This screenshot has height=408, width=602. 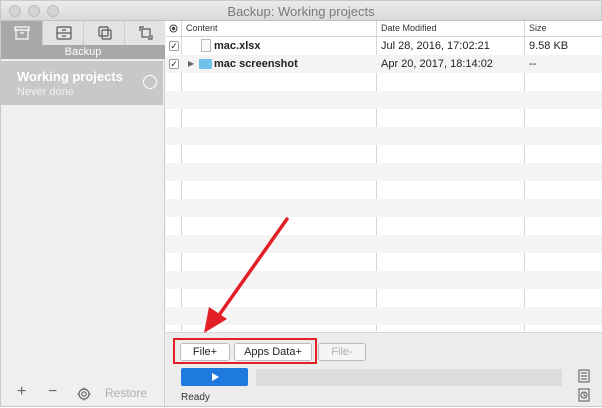 What do you see at coordinates (205, 64) in the screenshot?
I see `folder-icon` at bounding box center [205, 64].